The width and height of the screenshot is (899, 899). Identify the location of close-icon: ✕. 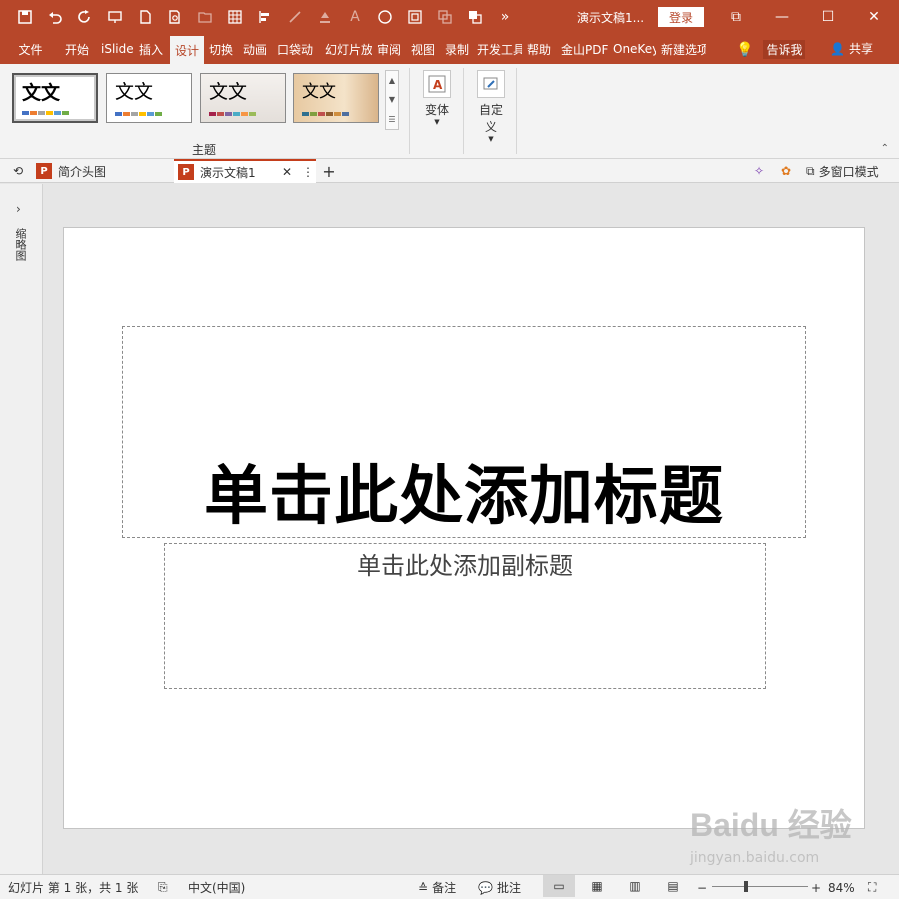
(874, 17).